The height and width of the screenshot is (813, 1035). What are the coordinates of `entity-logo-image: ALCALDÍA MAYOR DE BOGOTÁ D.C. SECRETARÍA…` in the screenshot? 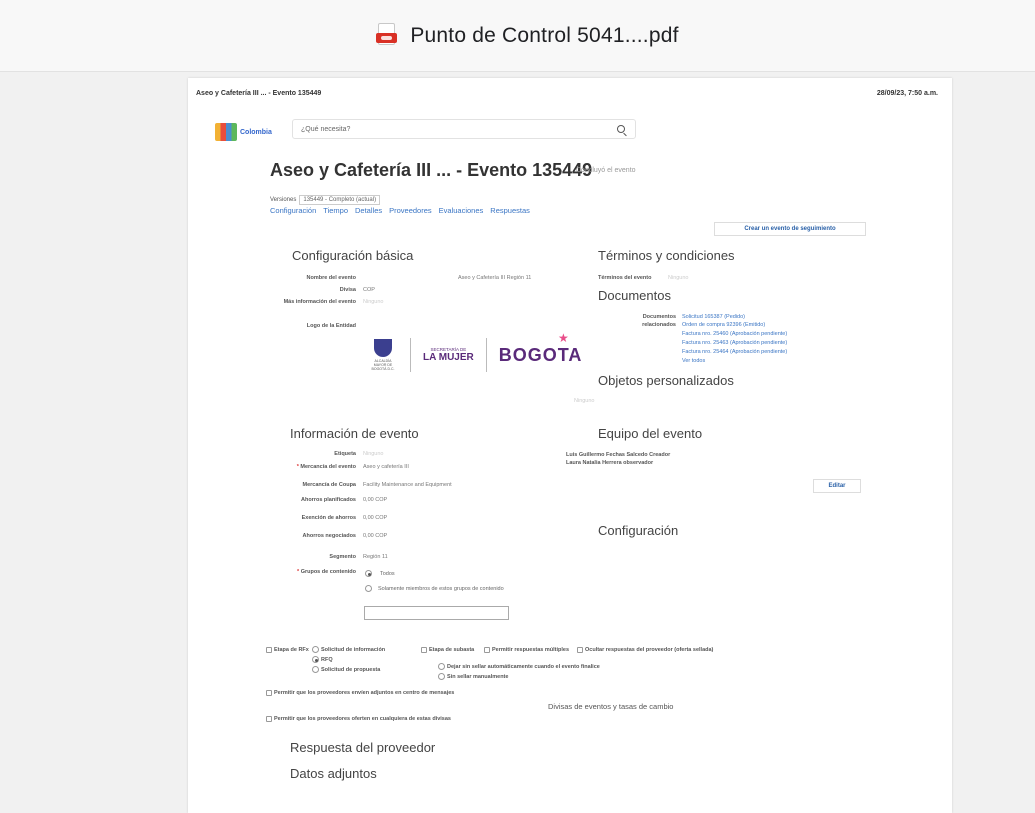 It's located at (489, 355).